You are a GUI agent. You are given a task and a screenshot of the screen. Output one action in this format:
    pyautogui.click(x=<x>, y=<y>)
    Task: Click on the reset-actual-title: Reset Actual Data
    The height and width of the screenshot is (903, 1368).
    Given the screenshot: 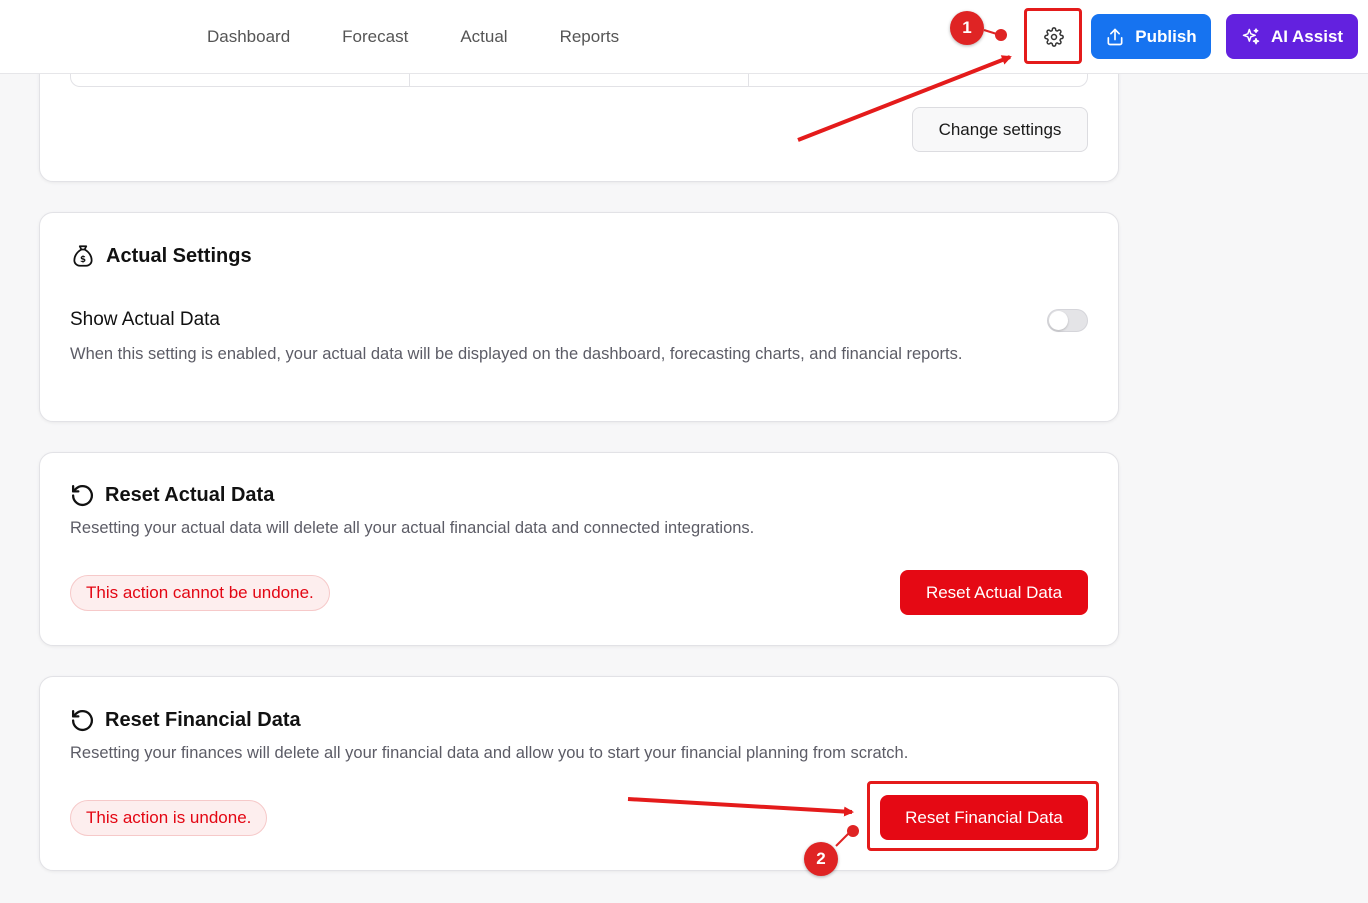 What is the action you would take?
    pyautogui.click(x=190, y=495)
    